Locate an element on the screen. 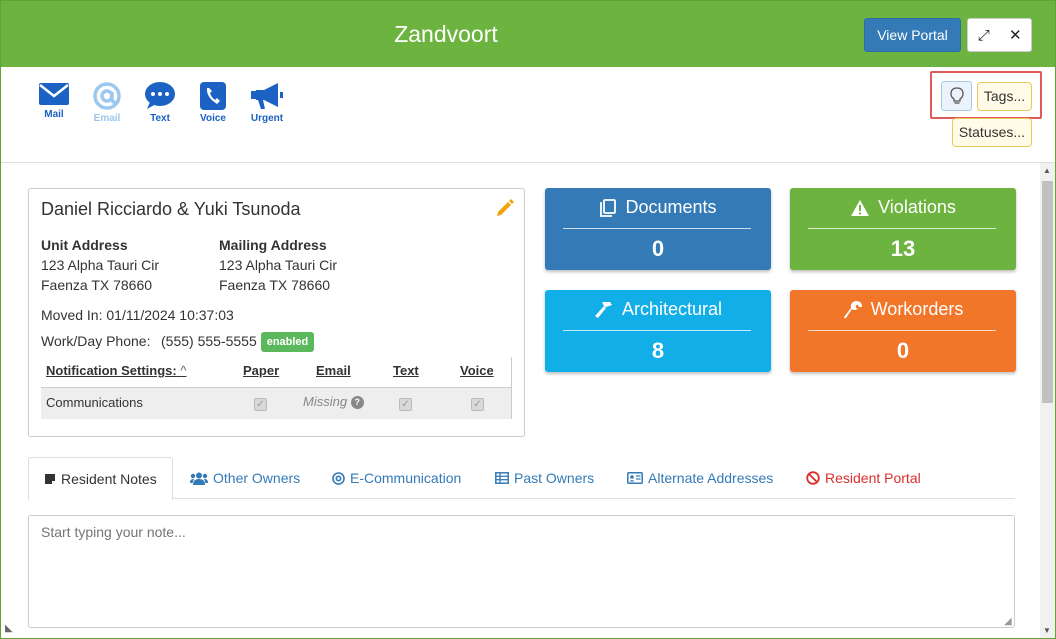 The image size is (1056, 639). help-icon: ? is located at coordinates (357, 402).